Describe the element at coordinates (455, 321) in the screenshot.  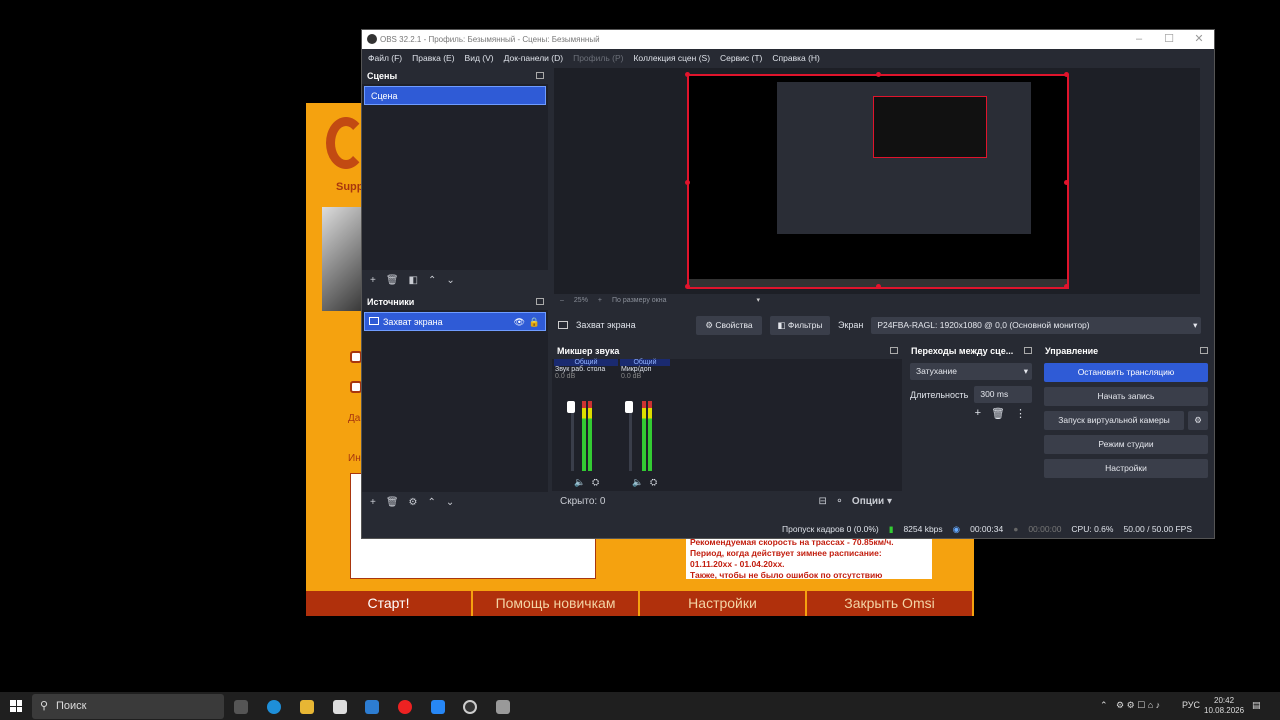
I see `source-item: Захват экрана 👁 🔒` at that location.